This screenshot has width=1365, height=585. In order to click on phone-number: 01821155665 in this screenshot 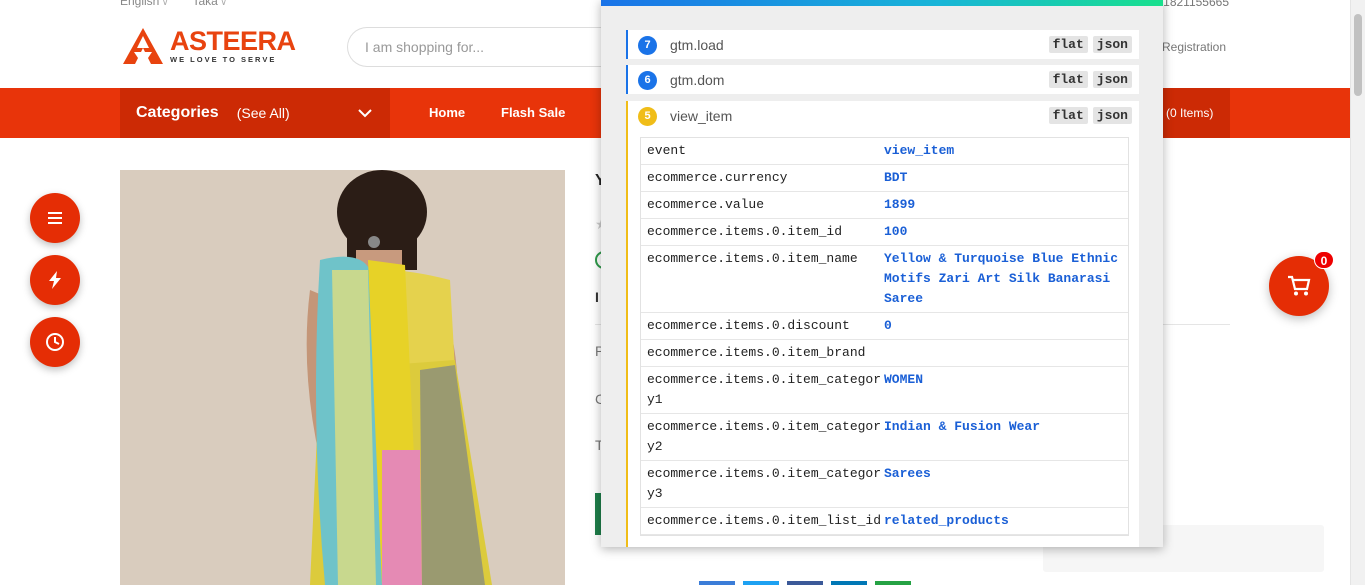, I will do `click(1192, 4)`.